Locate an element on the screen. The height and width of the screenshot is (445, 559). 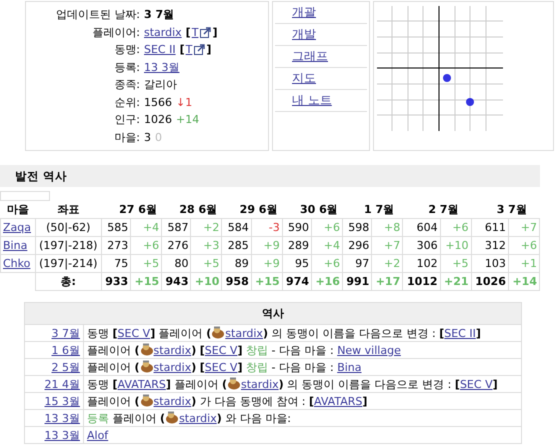
field-value: 1026 is located at coordinates (158, 119).